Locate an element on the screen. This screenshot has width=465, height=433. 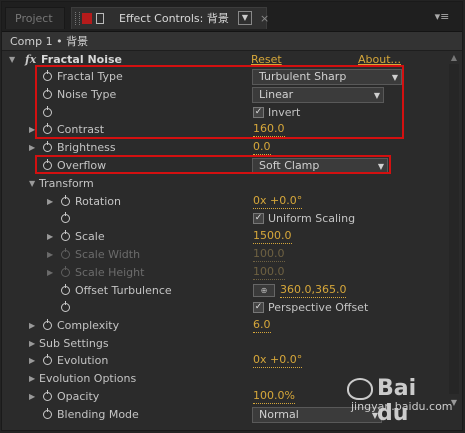
vertical-scrollbar is located at coordinates (454, 229).